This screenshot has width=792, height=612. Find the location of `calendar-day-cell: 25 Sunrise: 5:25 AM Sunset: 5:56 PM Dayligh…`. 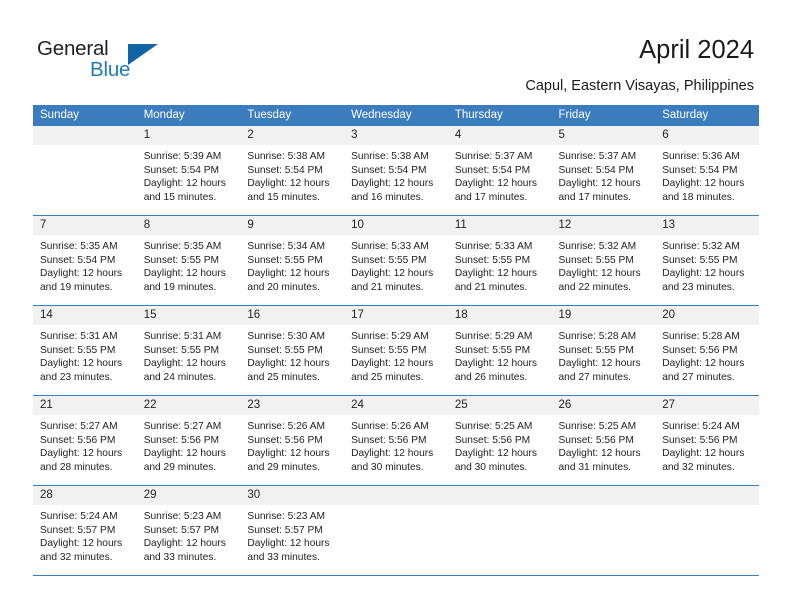

calendar-day-cell: 25 Sunrise: 5:25 AM Sunset: 5:56 PM Dayligh… is located at coordinates (499, 440).